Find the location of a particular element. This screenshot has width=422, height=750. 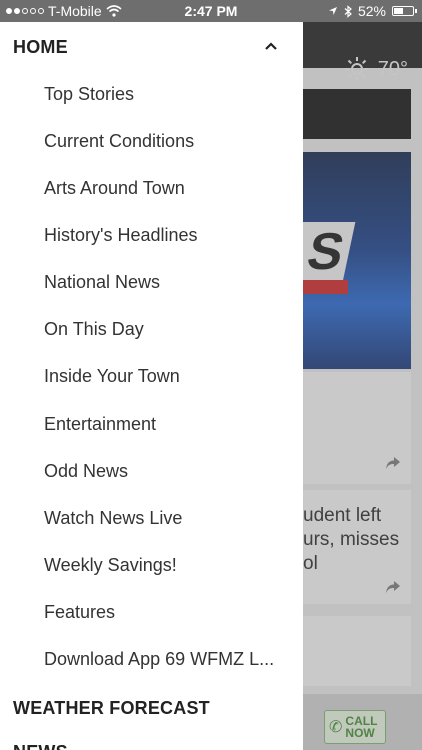

menu-item: History's Headlines is located at coordinates (169, 235).